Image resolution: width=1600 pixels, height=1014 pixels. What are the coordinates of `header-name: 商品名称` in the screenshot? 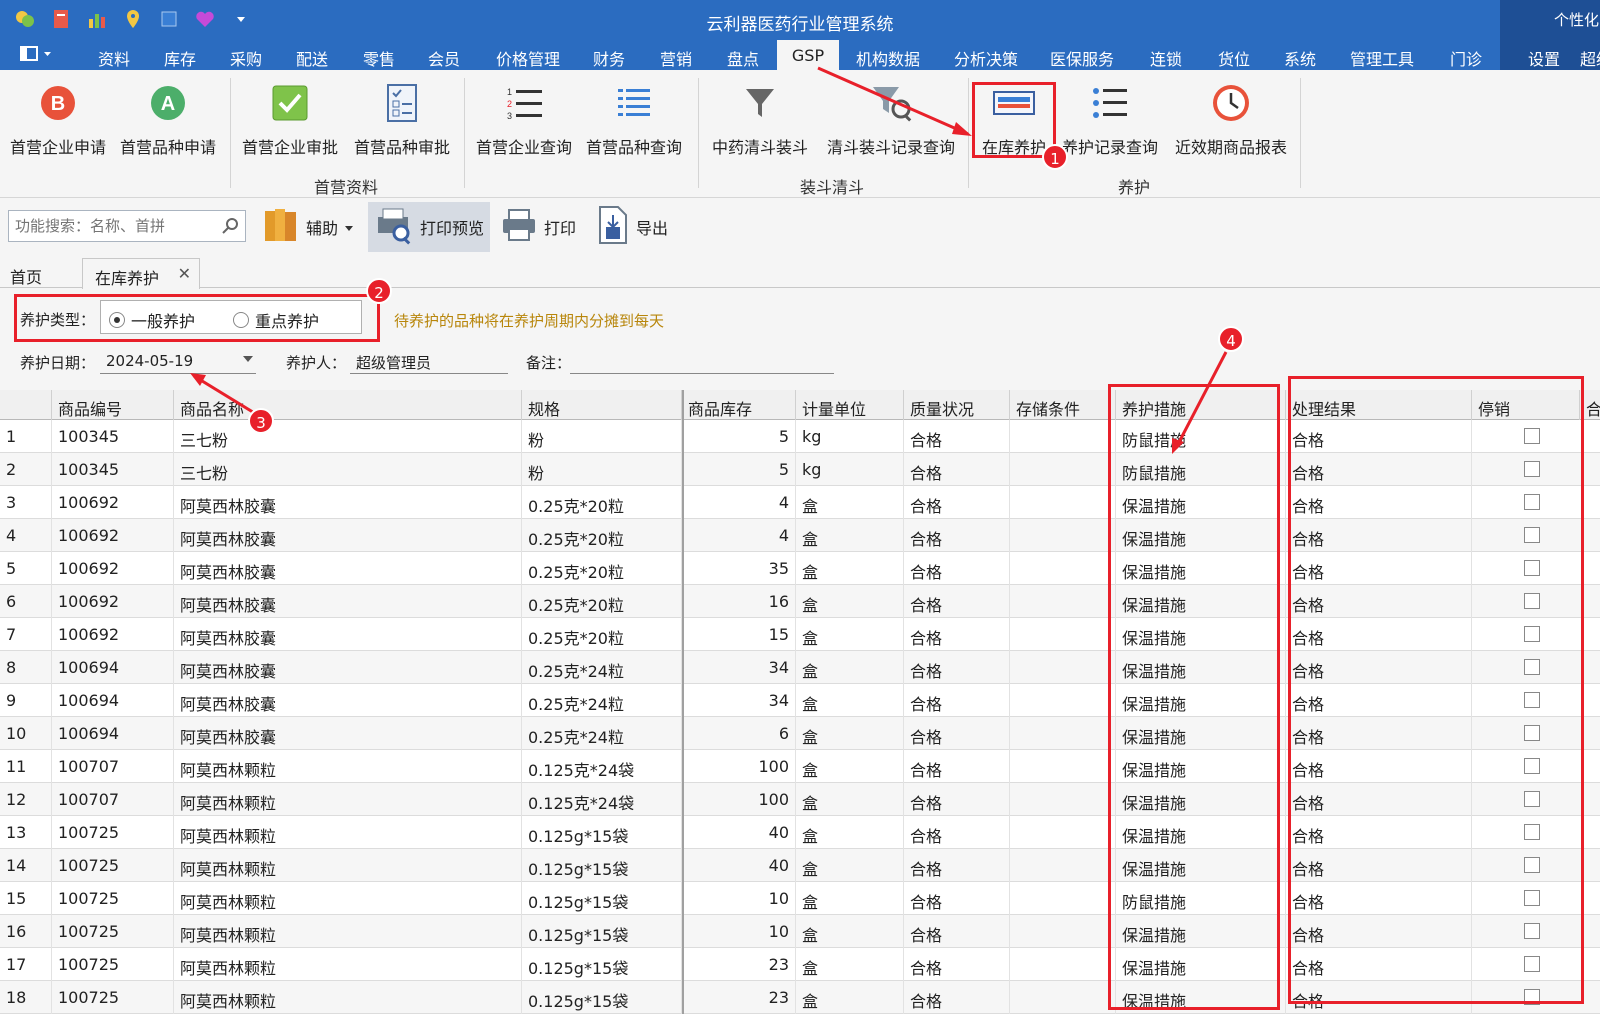 It's located at (348, 405).